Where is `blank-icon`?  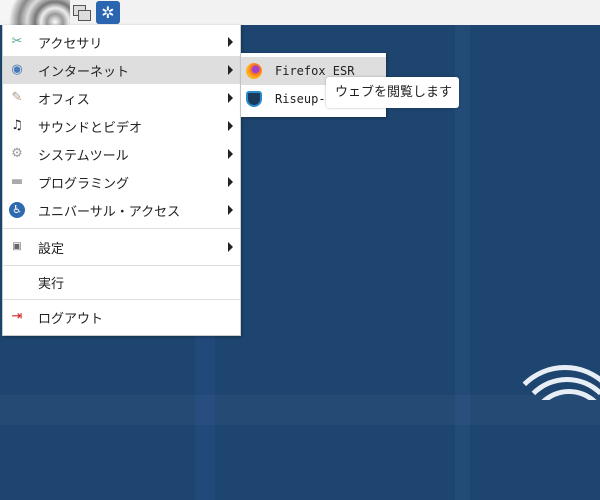 blank-icon is located at coordinates (17, 282).